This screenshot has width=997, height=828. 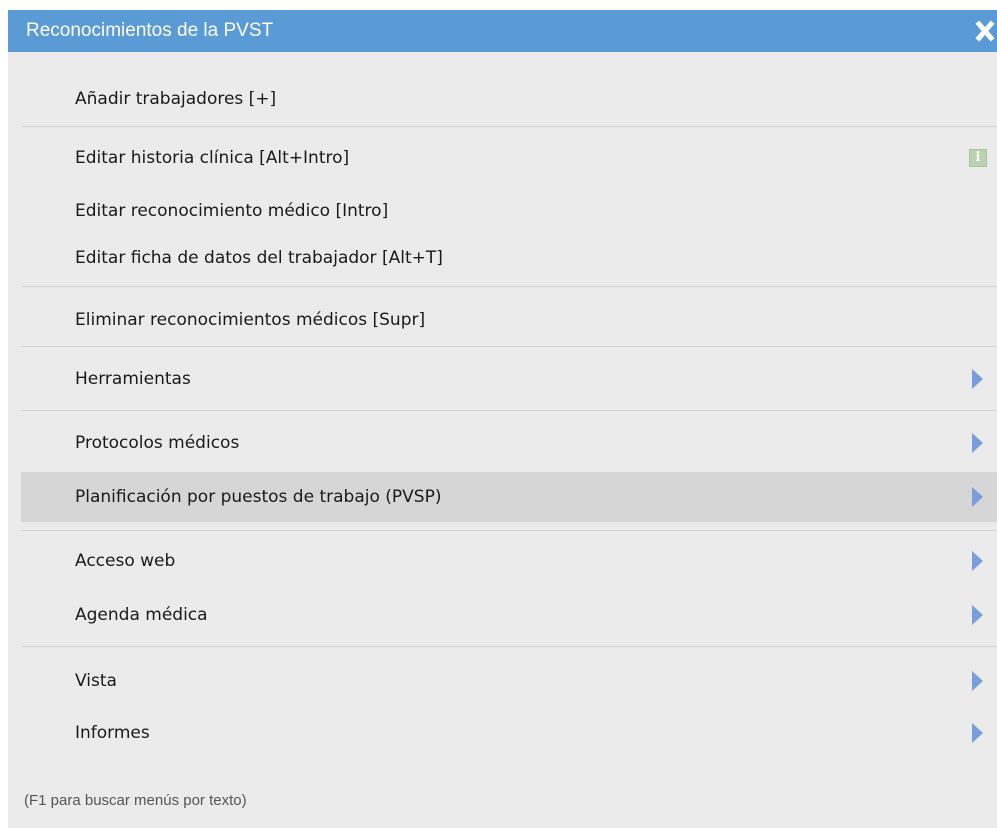 I want to click on menu-item-add-workers: Añadir trabajadores [+], so click(x=509, y=99).